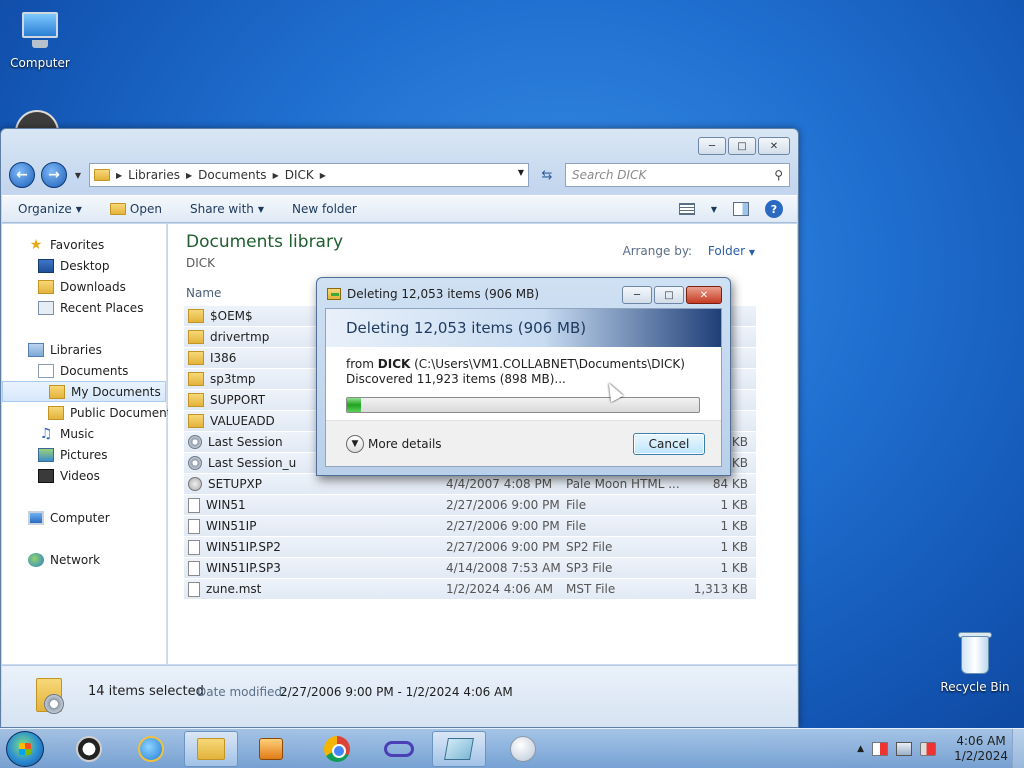  I want to click on settings-file-icon, so click(195, 463).